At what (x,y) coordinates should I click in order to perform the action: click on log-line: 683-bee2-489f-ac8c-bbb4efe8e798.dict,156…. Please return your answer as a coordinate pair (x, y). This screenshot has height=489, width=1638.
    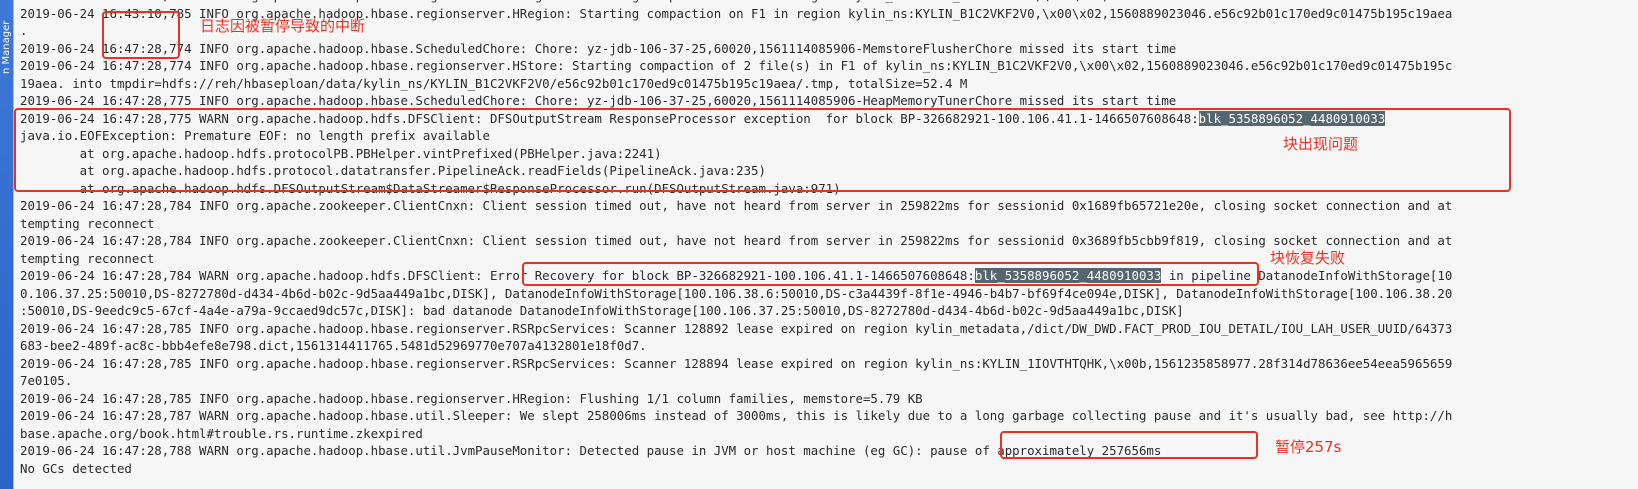
    Looking at the image, I should click on (829, 346).